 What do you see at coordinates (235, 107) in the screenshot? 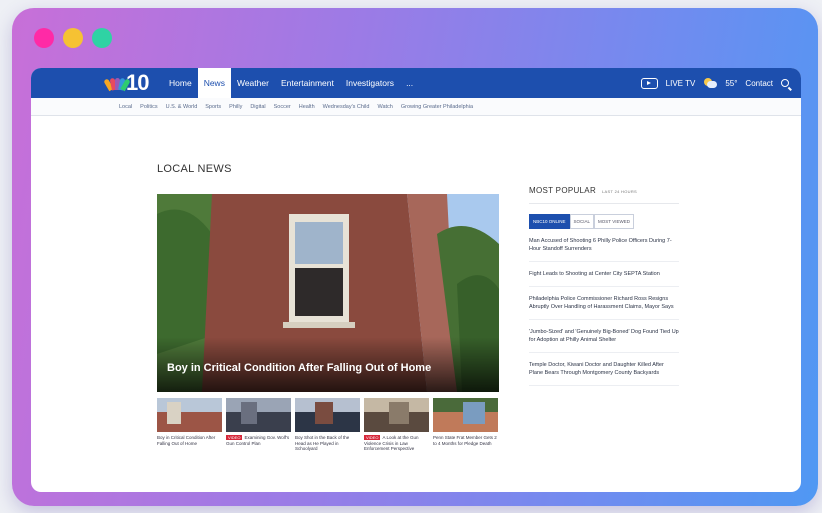
I see `subnav-item: Philly` at bounding box center [235, 107].